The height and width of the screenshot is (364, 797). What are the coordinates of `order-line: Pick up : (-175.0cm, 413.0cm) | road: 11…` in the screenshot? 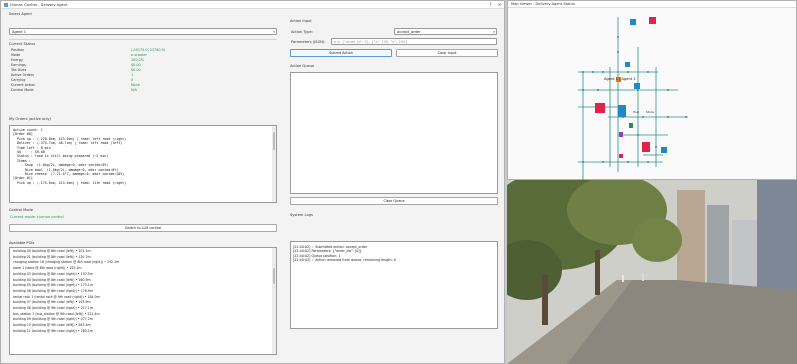 It's located at (70, 182).